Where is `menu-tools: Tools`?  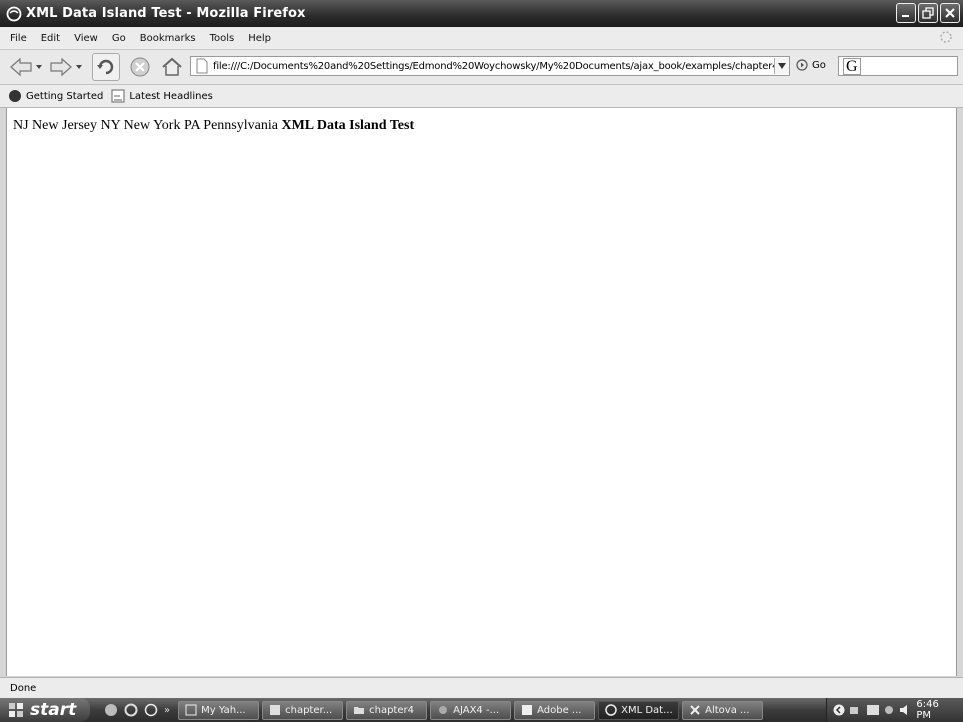 menu-tools: Tools is located at coordinates (222, 38).